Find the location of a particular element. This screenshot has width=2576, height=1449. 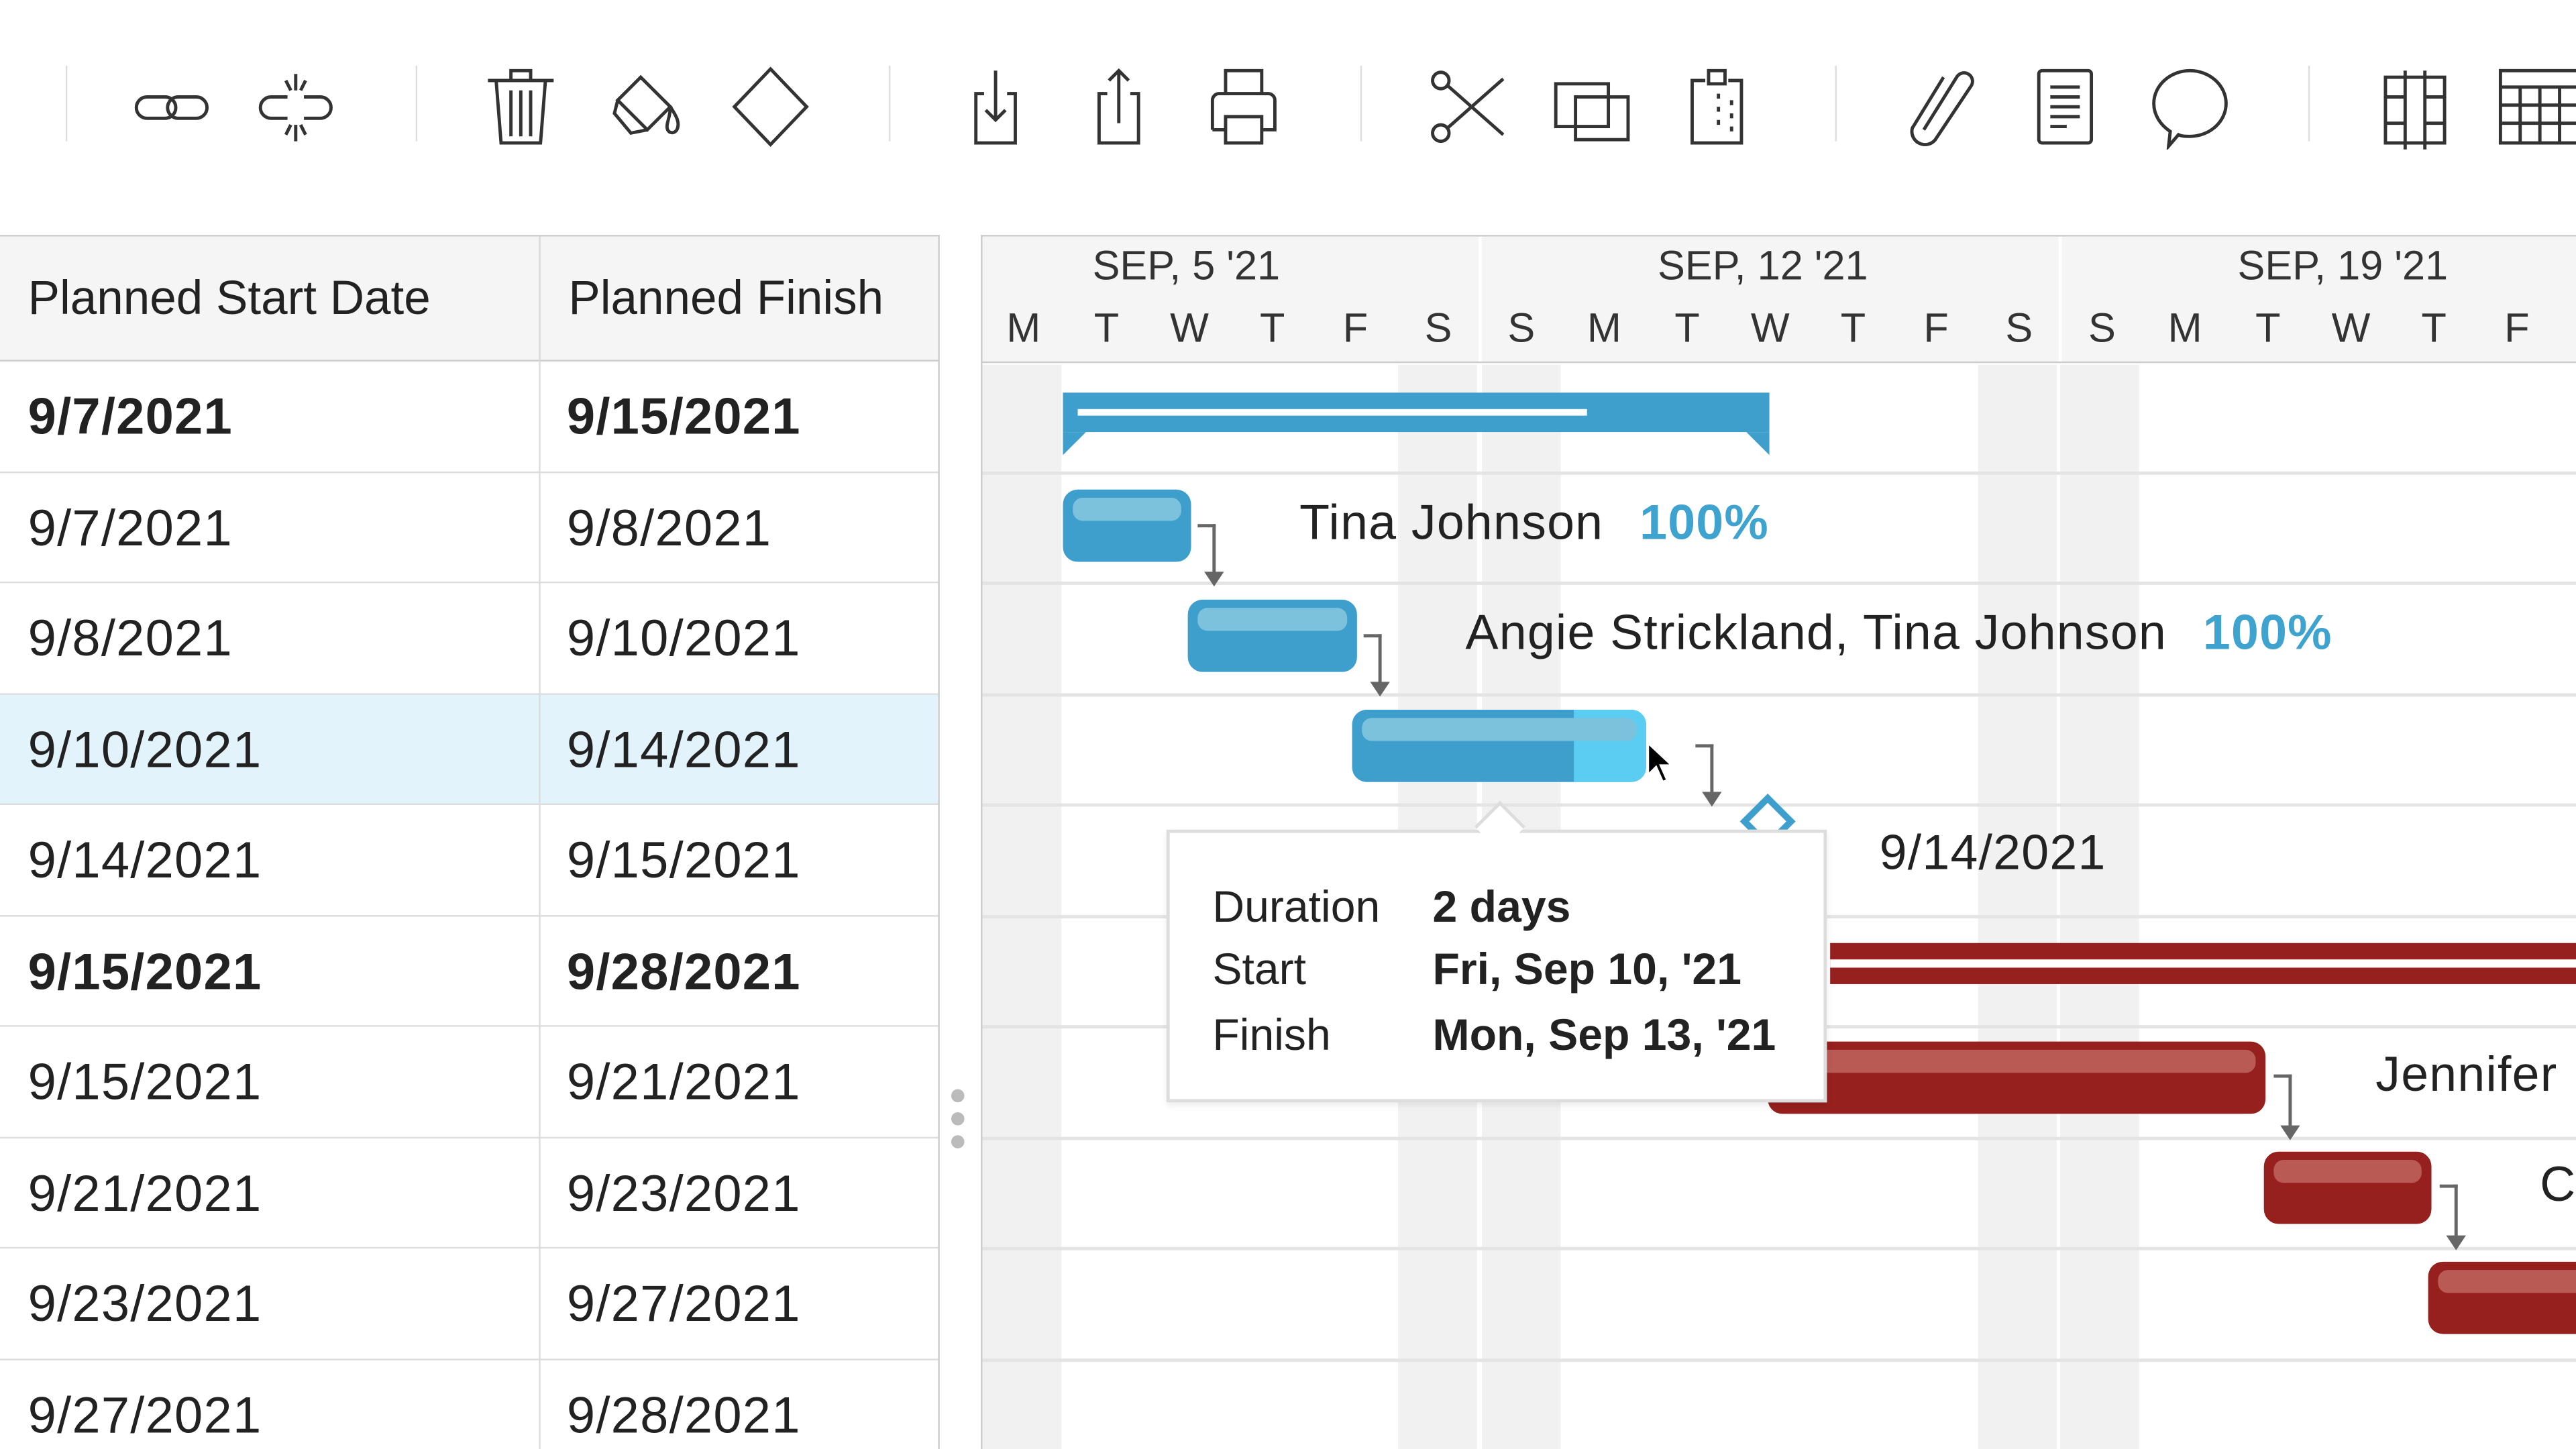

table-row: 9/14/2021 9/15/2021 is located at coordinates (469, 860).